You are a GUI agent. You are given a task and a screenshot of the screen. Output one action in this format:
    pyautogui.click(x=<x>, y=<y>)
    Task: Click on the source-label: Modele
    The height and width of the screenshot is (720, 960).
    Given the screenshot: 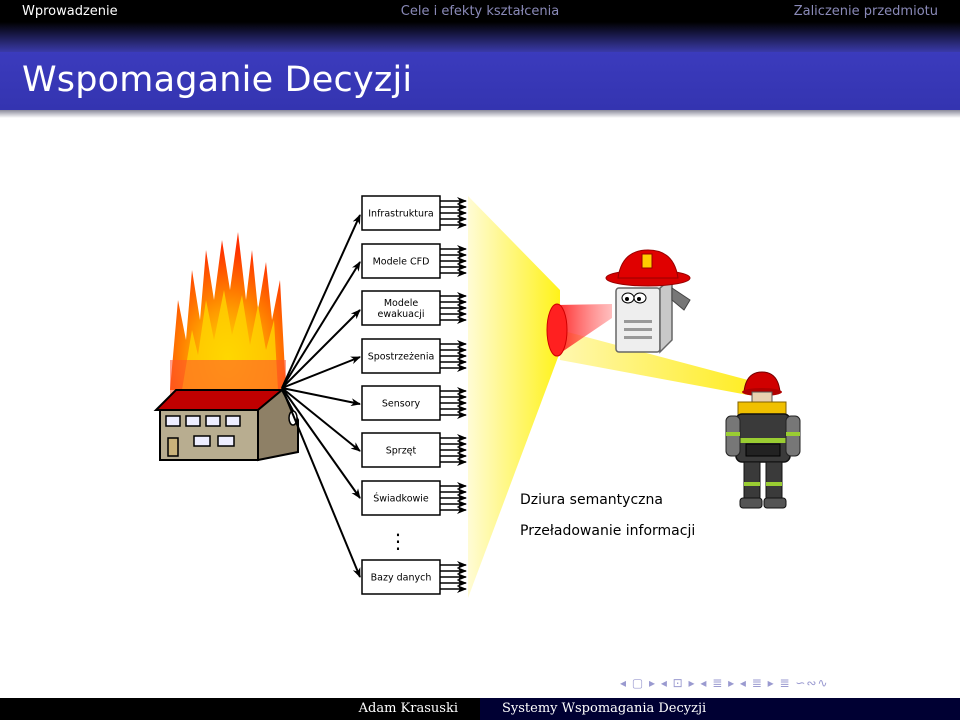 What is the action you would take?
    pyautogui.click(x=401, y=303)
    